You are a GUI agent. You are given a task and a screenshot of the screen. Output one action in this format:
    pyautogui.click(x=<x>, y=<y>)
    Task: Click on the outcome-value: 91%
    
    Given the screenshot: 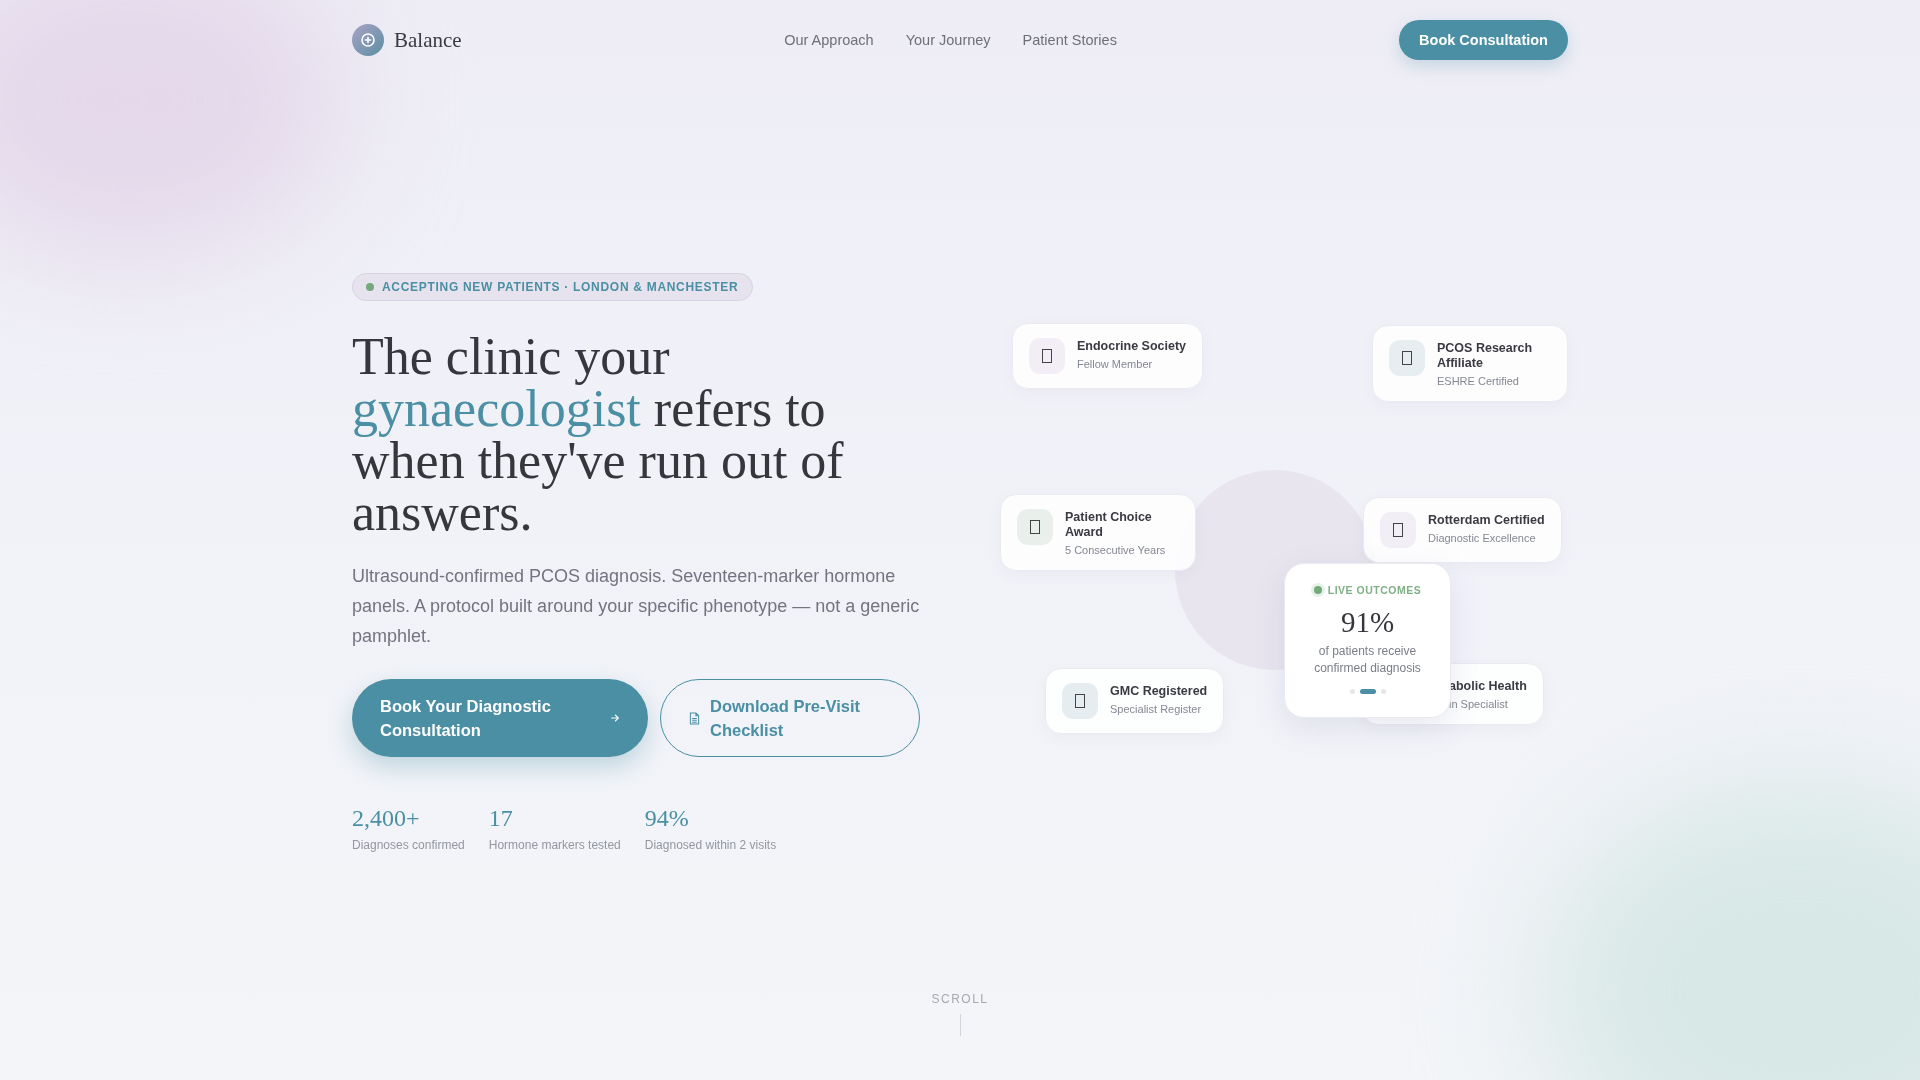 What is the action you would take?
    pyautogui.click(x=1367, y=622)
    